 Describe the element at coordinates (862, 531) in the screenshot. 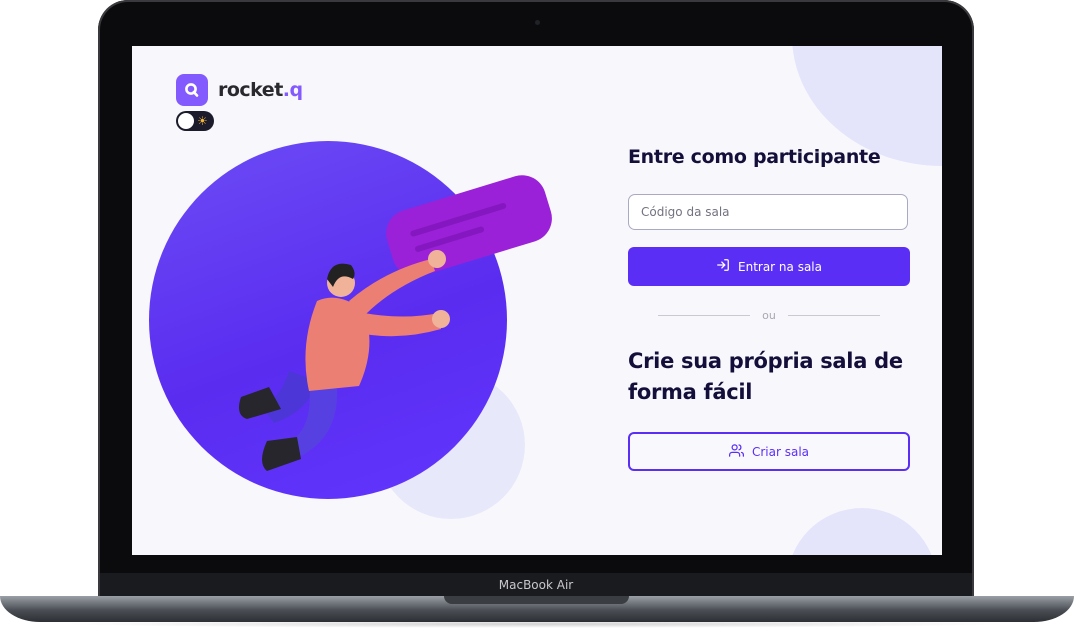

I see `decorative-circle-bottom` at that location.